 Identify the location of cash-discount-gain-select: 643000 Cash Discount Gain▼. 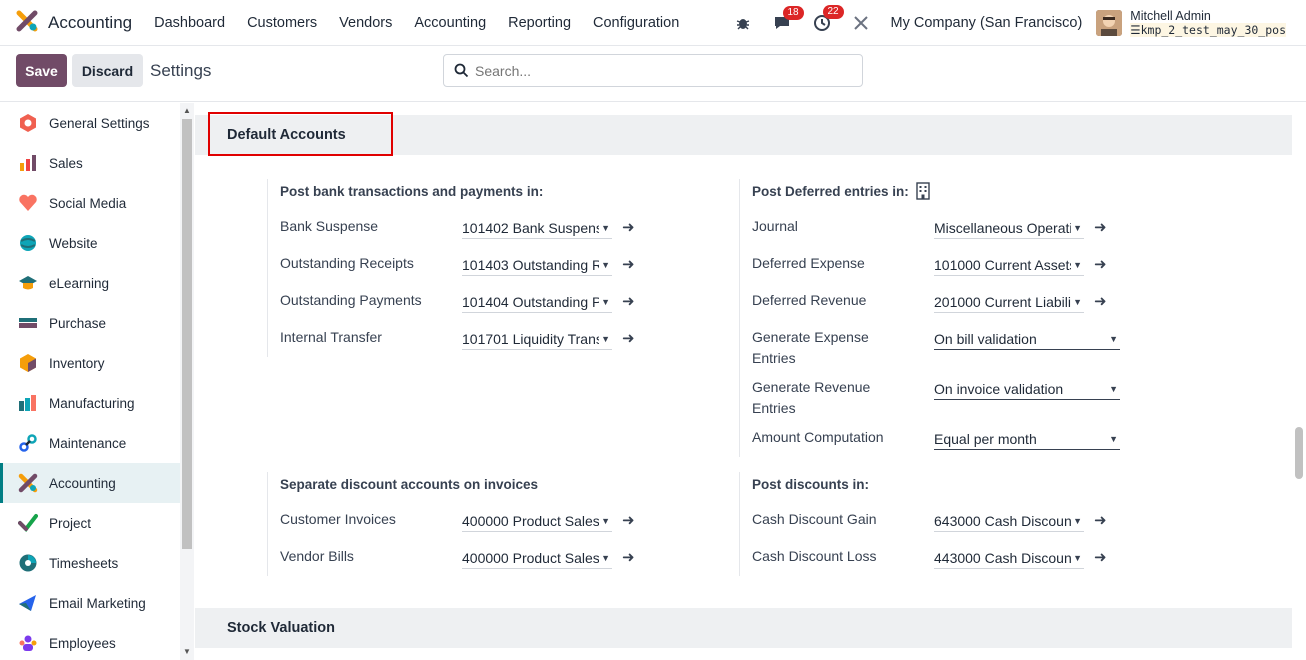
(1009, 521).